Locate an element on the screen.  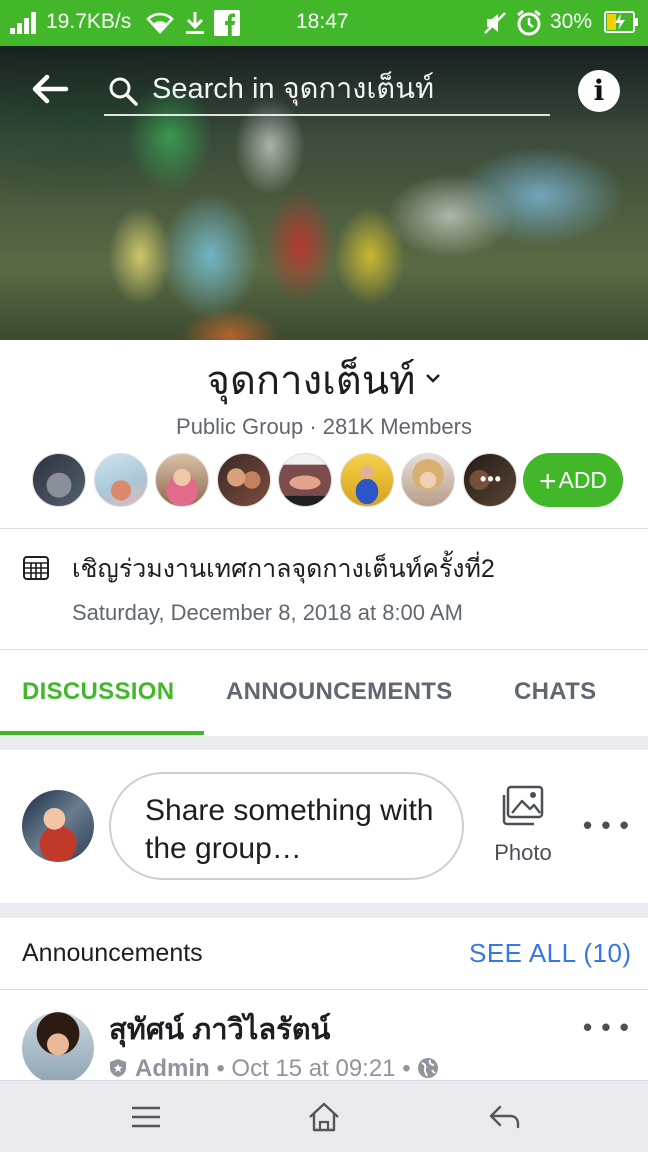
group-tabs: DISCUSSION ANNOUNCEMENTS CHATS is located at coordinates (324, 693).